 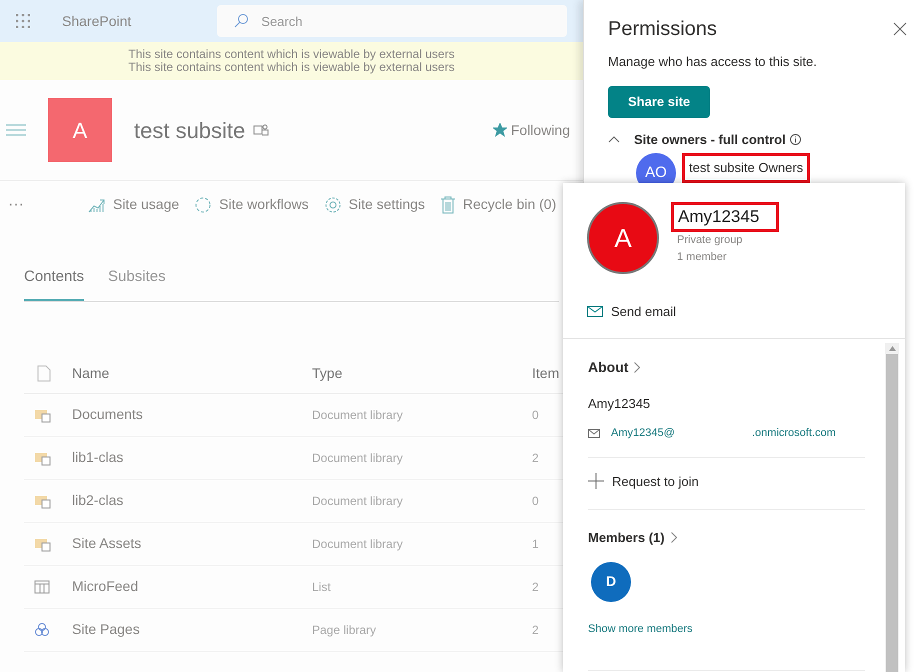 I want to click on star-icon, so click(x=499, y=130).